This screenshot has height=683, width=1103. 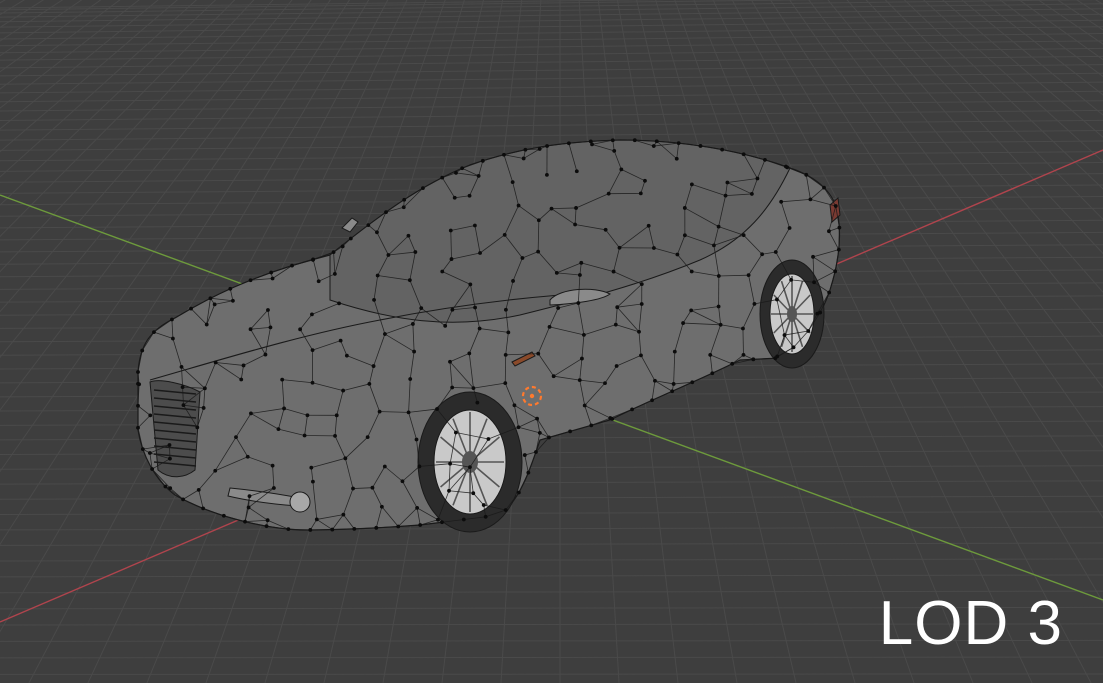 What do you see at coordinates (300, 502) in the screenshot?
I see `fog-light` at bounding box center [300, 502].